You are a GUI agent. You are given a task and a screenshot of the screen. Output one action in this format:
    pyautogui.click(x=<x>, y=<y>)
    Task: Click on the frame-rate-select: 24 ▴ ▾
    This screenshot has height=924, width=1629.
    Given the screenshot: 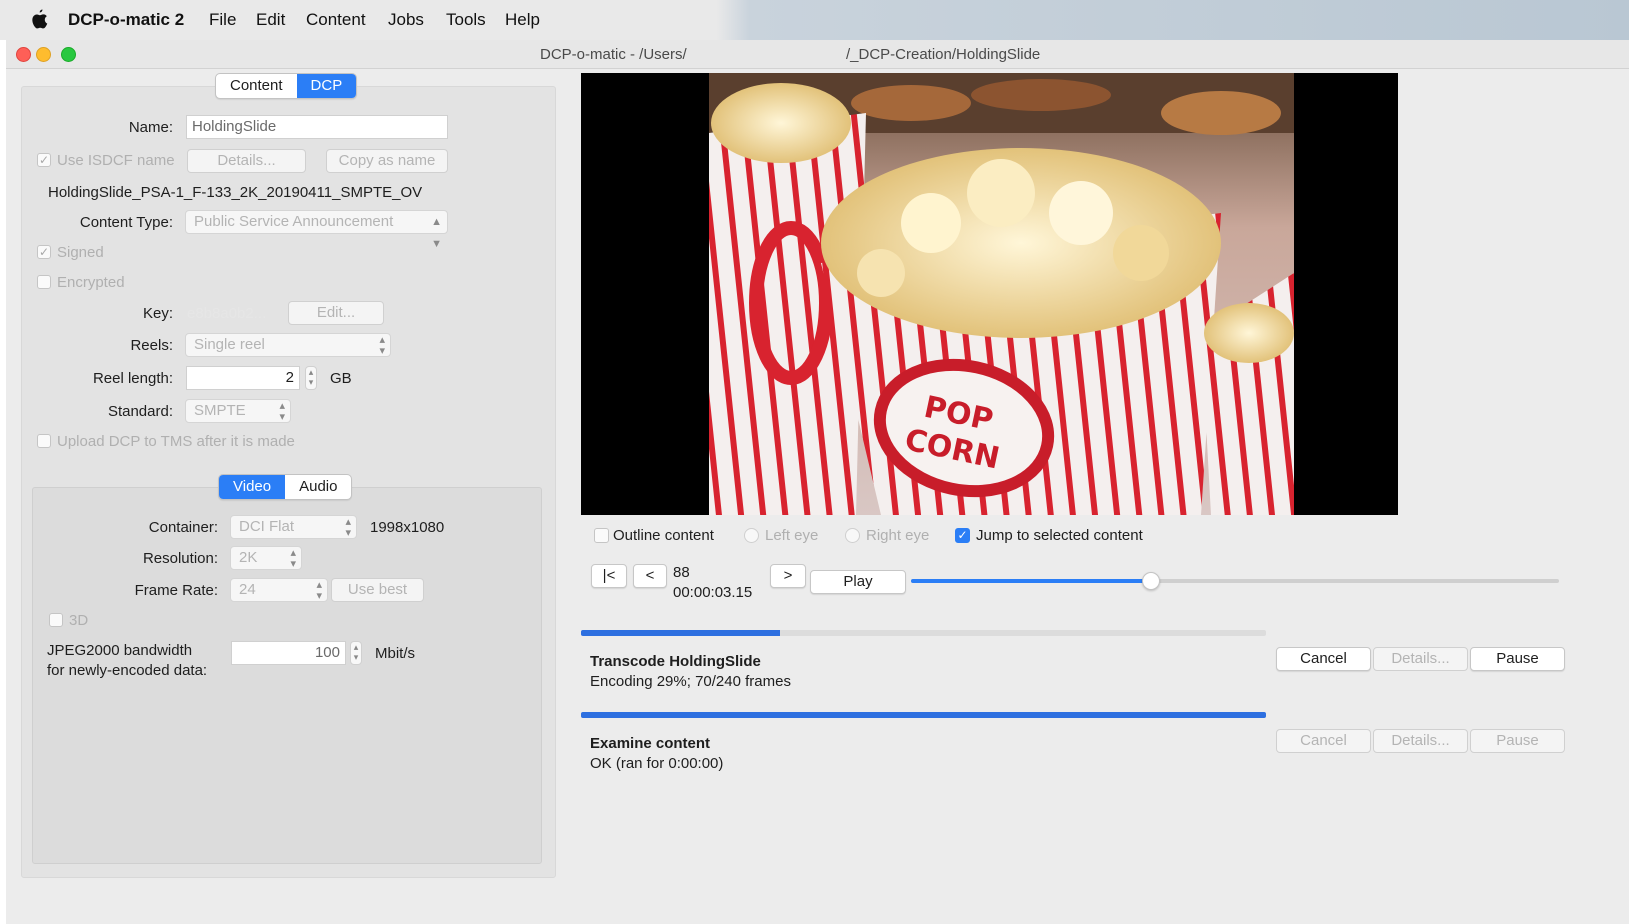 What is the action you would take?
    pyautogui.click(x=279, y=590)
    